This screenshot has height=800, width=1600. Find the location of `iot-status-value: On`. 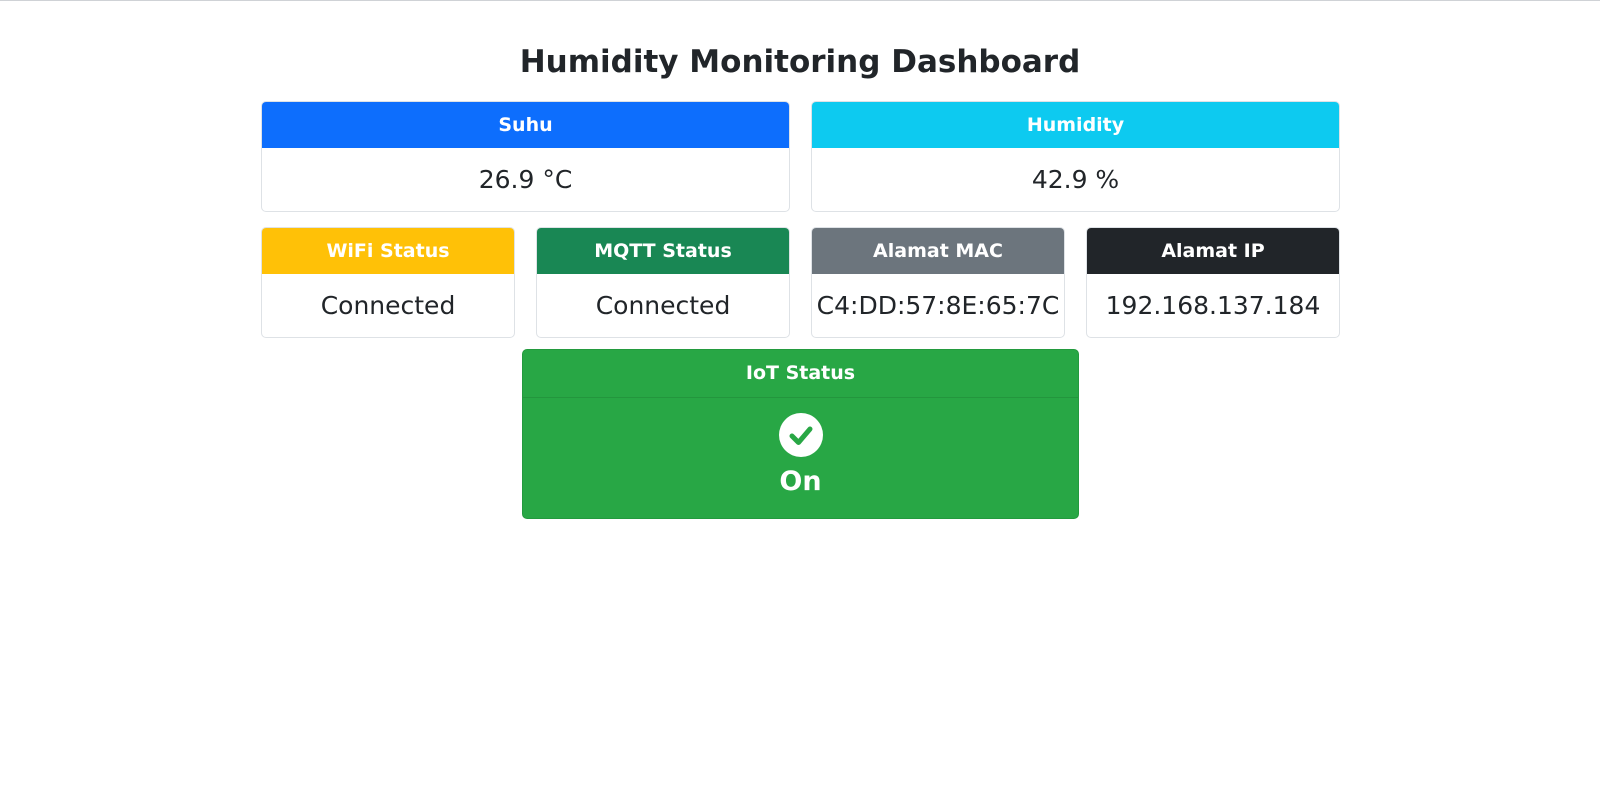

iot-status-value: On is located at coordinates (800, 481).